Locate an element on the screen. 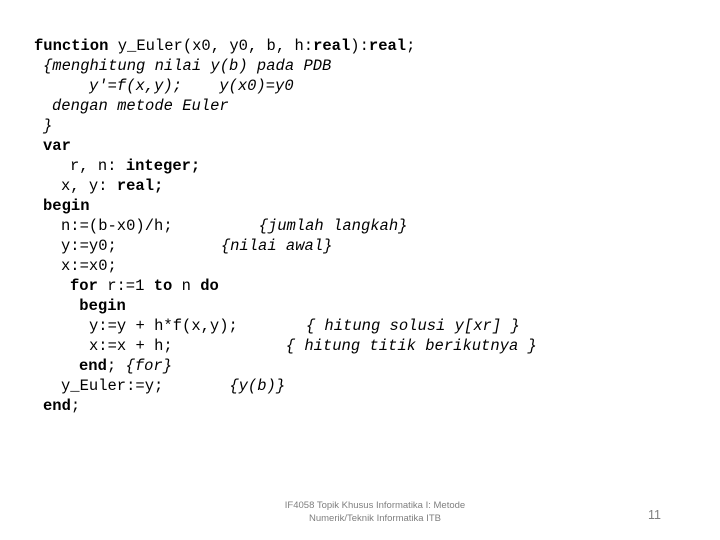  code-text: y_Euler:=y; is located at coordinates (112, 386).